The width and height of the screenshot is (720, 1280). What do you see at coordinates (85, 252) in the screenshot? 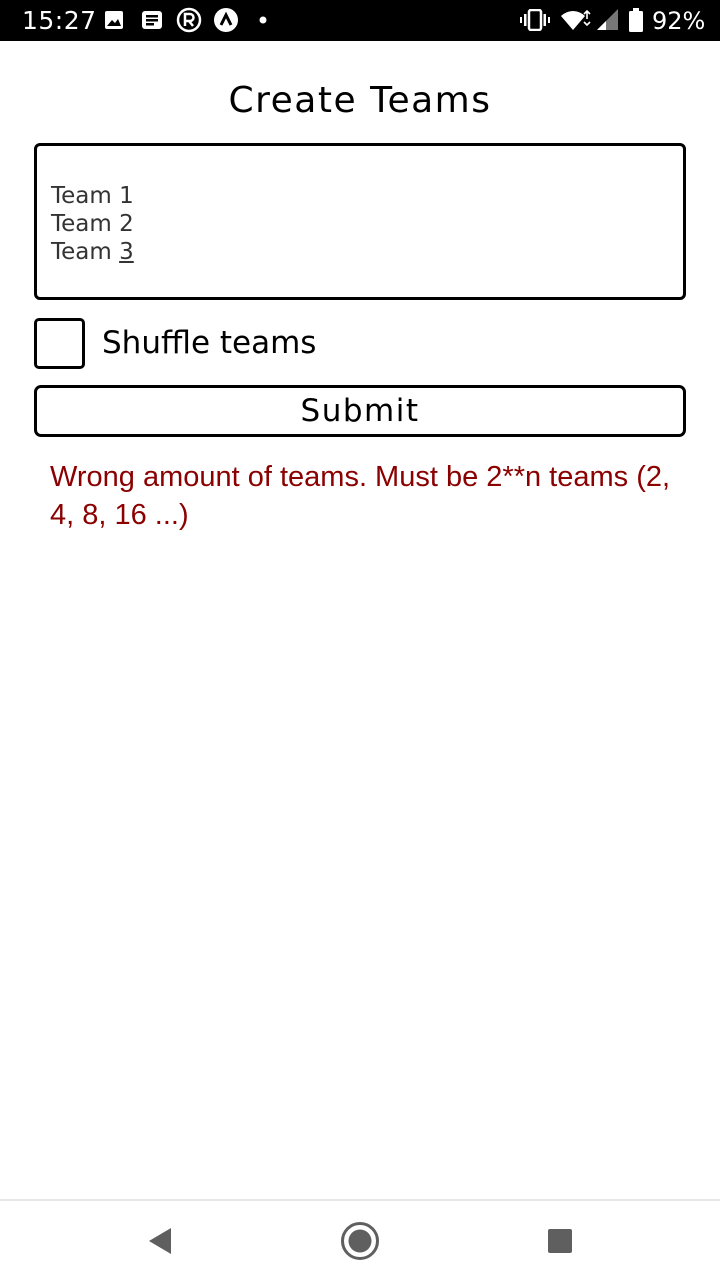
I see `team-line-prefix: Team` at bounding box center [85, 252].